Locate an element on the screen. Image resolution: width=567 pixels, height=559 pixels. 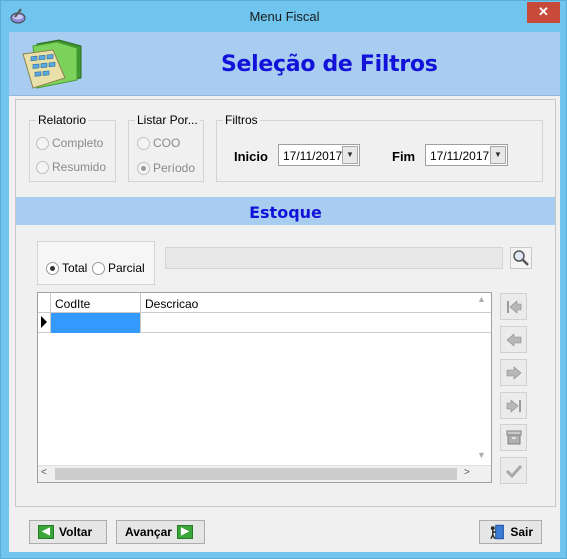
radio-resumido-dot is located at coordinates (42, 167).